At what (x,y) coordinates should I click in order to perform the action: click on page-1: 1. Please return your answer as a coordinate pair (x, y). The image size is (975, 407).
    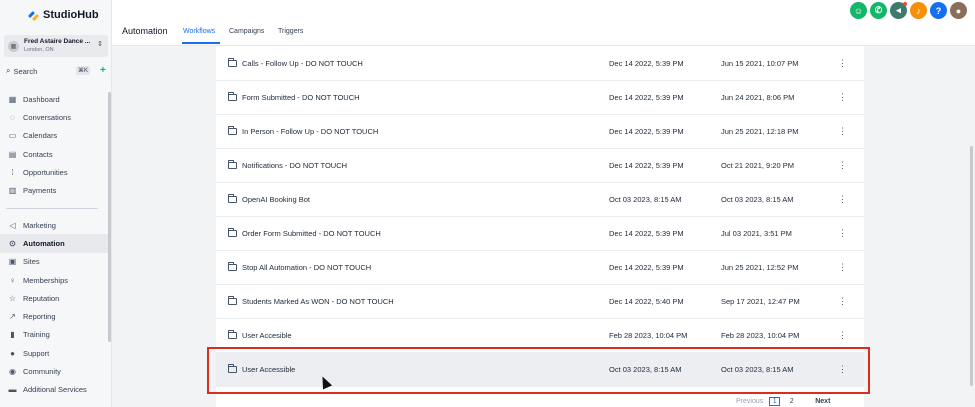
    Looking at the image, I should click on (775, 401).